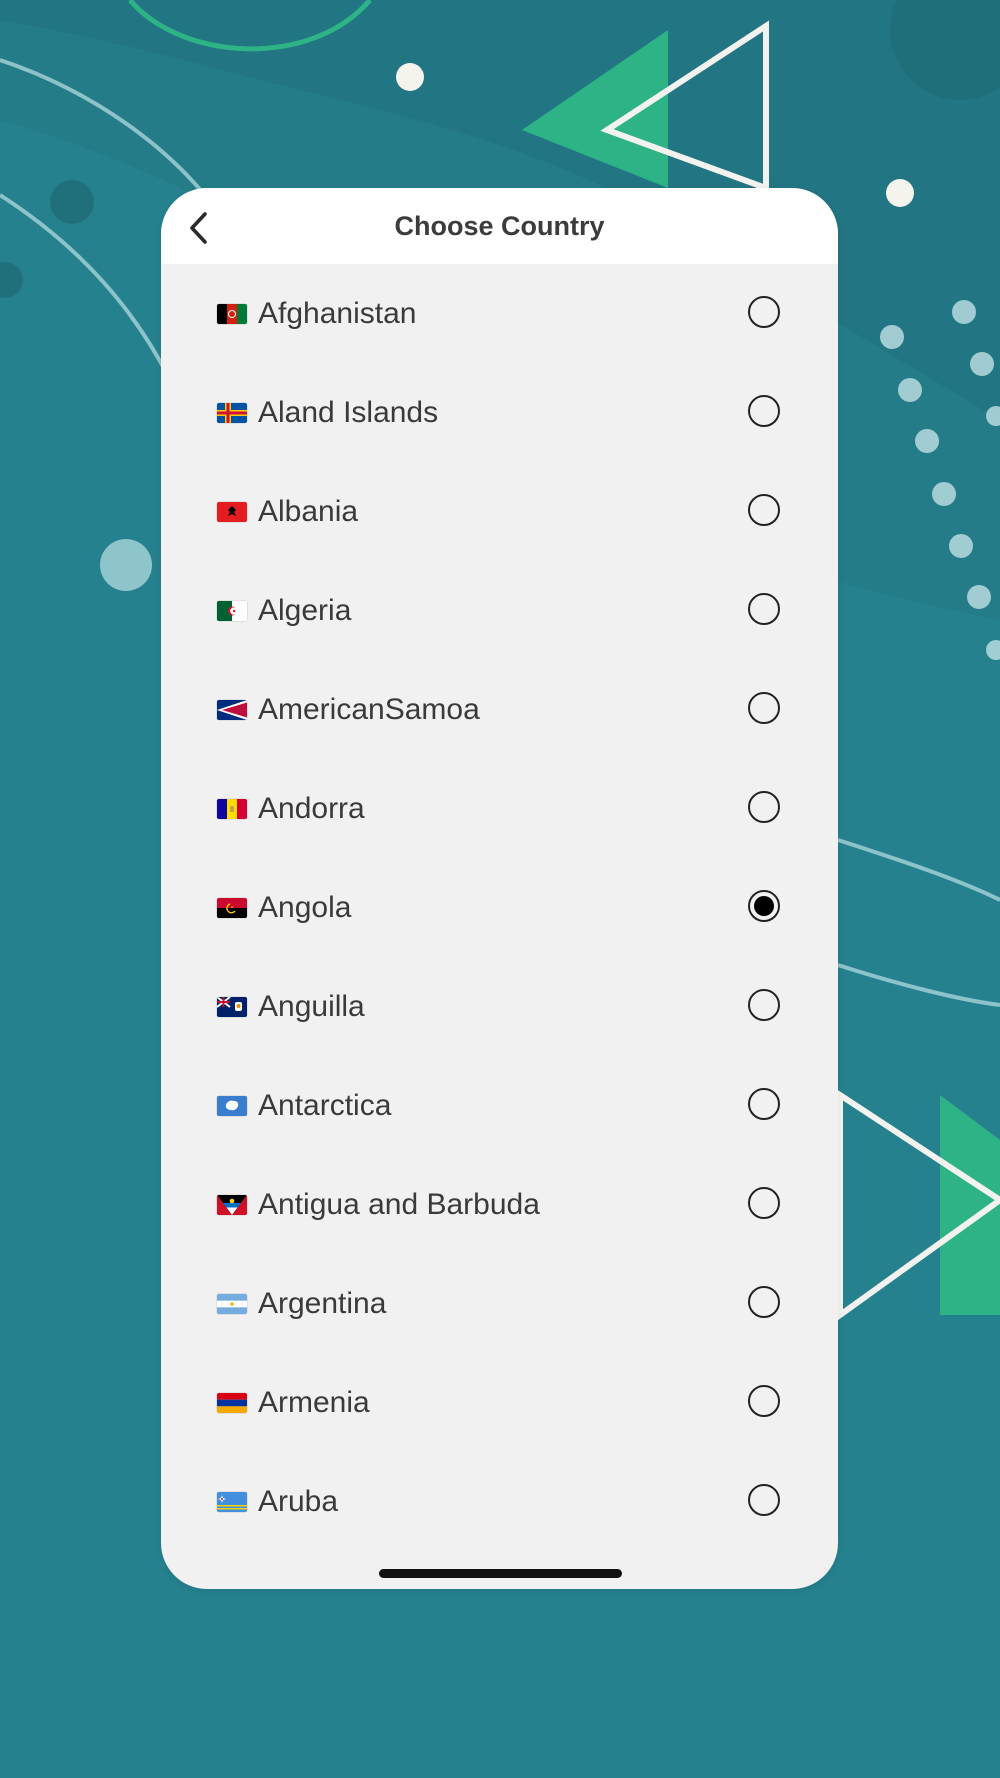 The height and width of the screenshot is (1778, 1000). Describe the element at coordinates (499, 1402) in the screenshot. I see `country-row-armenia: Armenia` at that location.